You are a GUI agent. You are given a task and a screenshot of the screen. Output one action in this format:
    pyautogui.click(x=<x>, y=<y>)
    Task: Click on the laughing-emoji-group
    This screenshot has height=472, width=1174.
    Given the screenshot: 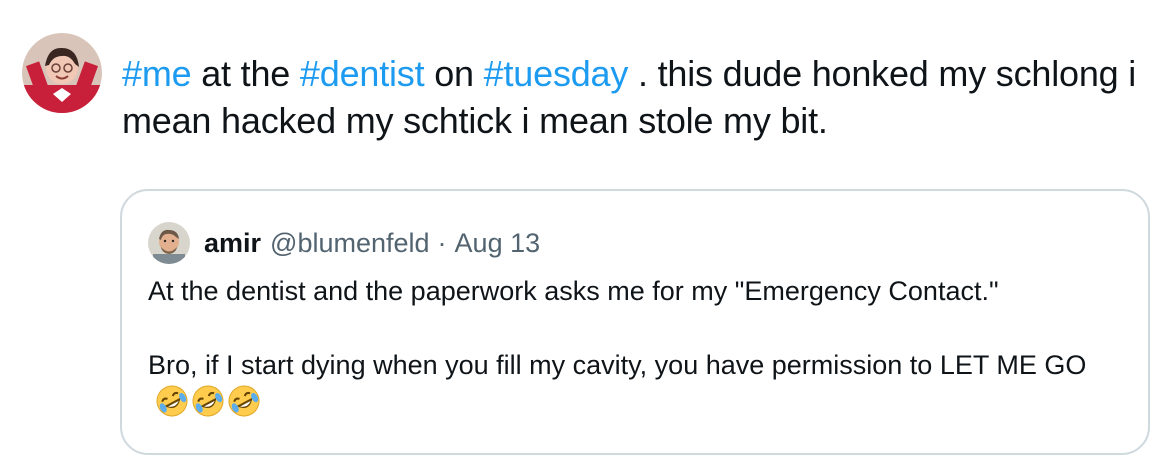 What is the action you would take?
    pyautogui.click(x=204, y=401)
    